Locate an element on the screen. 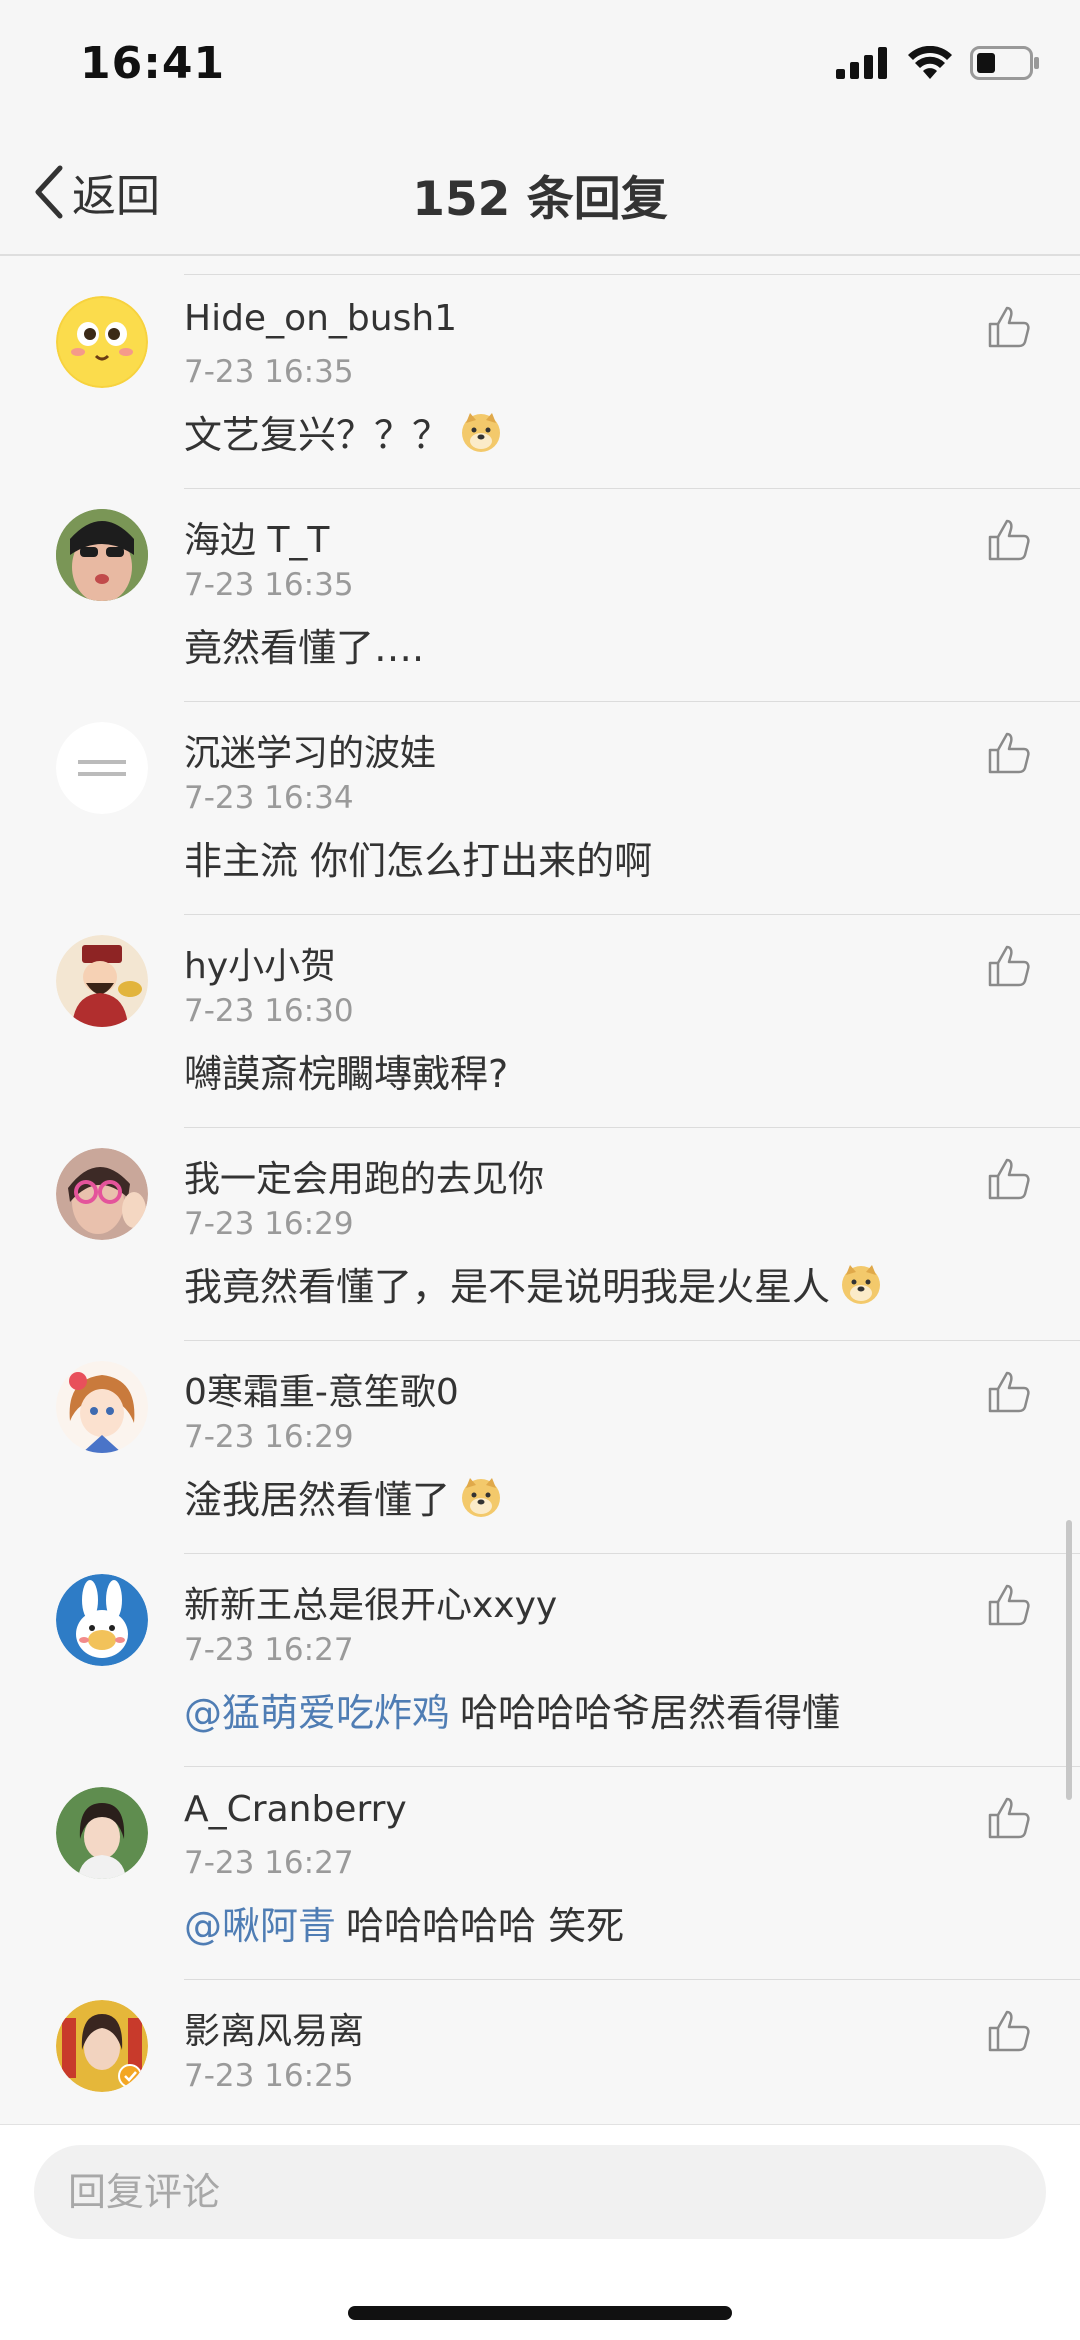 The image size is (1080, 2340). timestamp: 7-23 16:25 is located at coordinates (269, 2076).